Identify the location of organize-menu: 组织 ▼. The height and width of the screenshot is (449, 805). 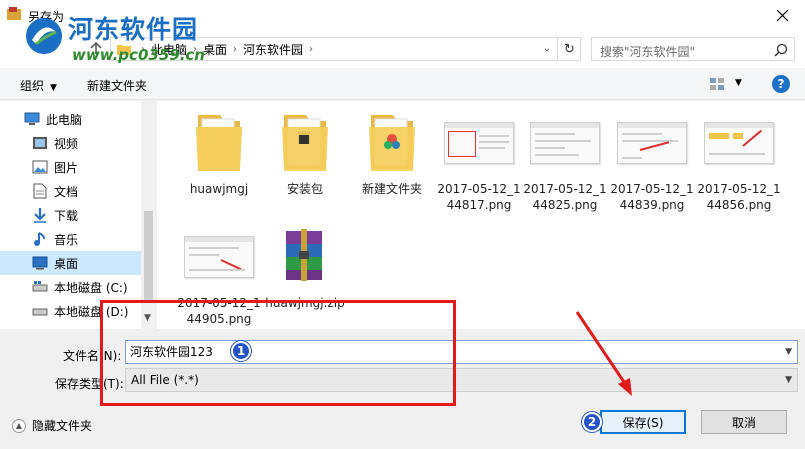
(38, 85).